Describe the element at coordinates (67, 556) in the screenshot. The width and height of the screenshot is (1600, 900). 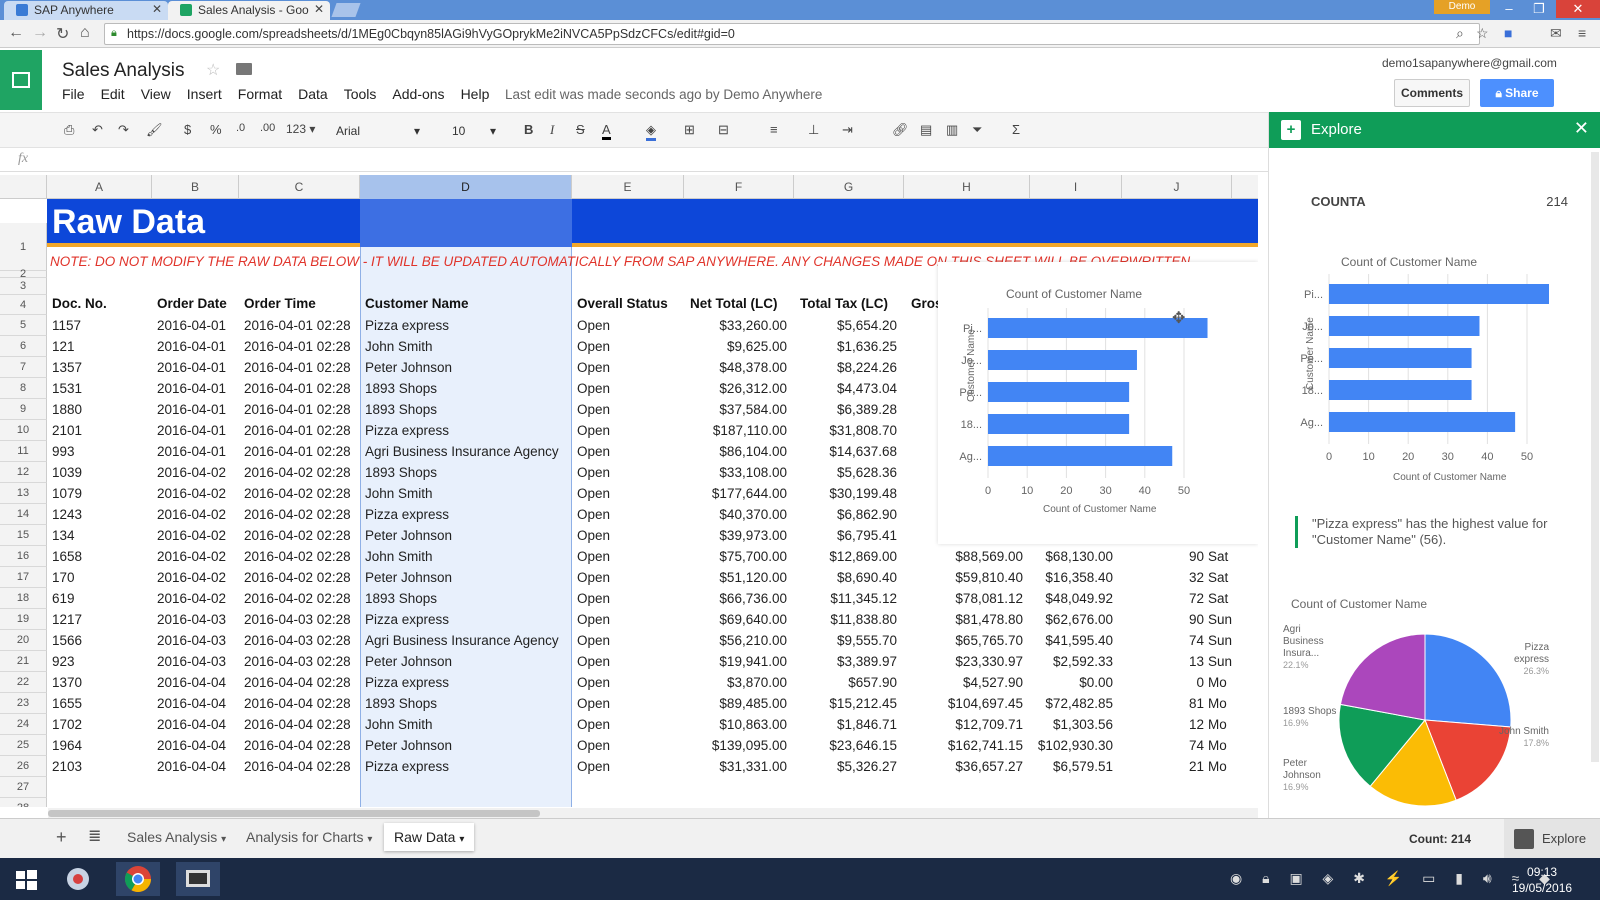
I see `table-cell: 1658` at that location.